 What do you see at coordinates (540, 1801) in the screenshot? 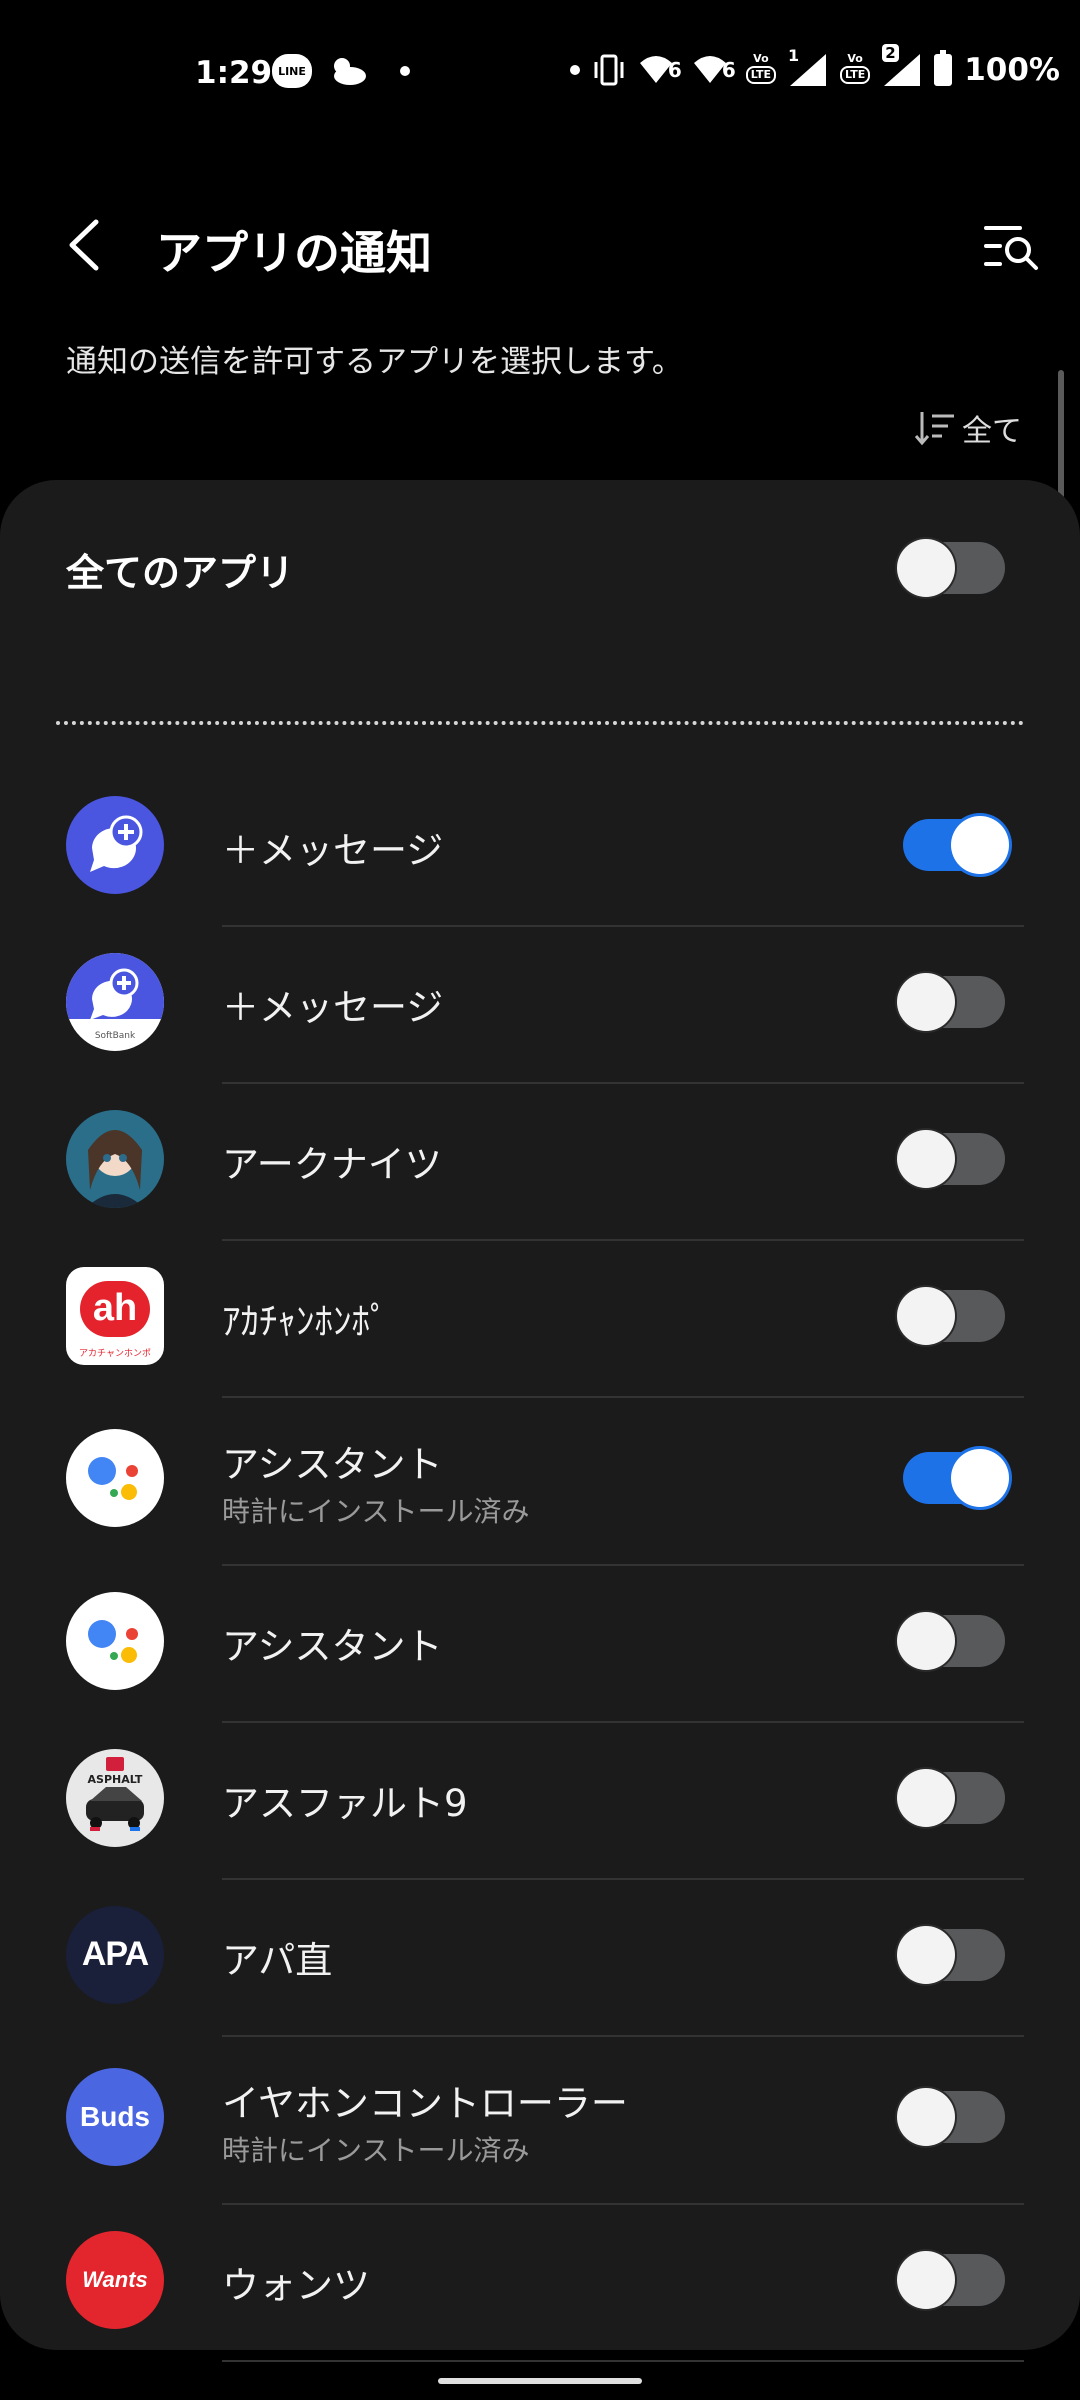
I see `app-row: ASPHALT アスファルト9` at bounding box center [540, 1801].